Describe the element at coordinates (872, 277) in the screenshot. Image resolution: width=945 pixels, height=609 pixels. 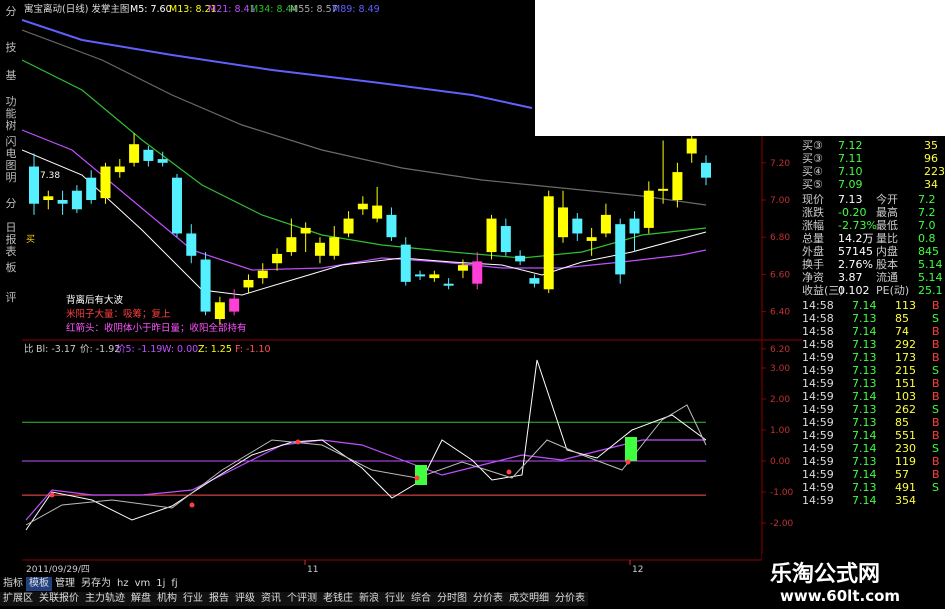
I see `stat-row: 净资 3.87 流通 5.14` at that location.